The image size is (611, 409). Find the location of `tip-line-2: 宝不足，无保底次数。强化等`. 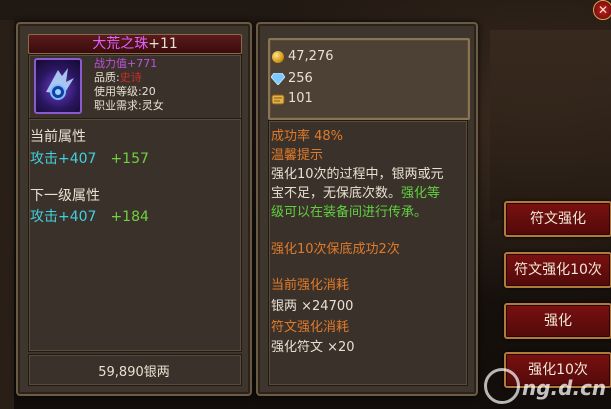

tip-line-2: 宝不足，无保底次数。强化等 is located at coordinates (368, 193).